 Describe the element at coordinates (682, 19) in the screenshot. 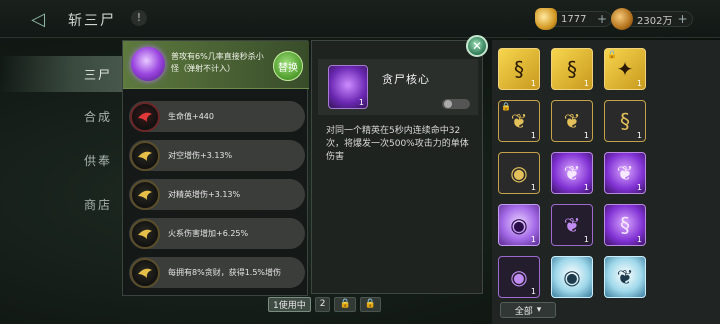

I see `add-copper-button: +` at that location.